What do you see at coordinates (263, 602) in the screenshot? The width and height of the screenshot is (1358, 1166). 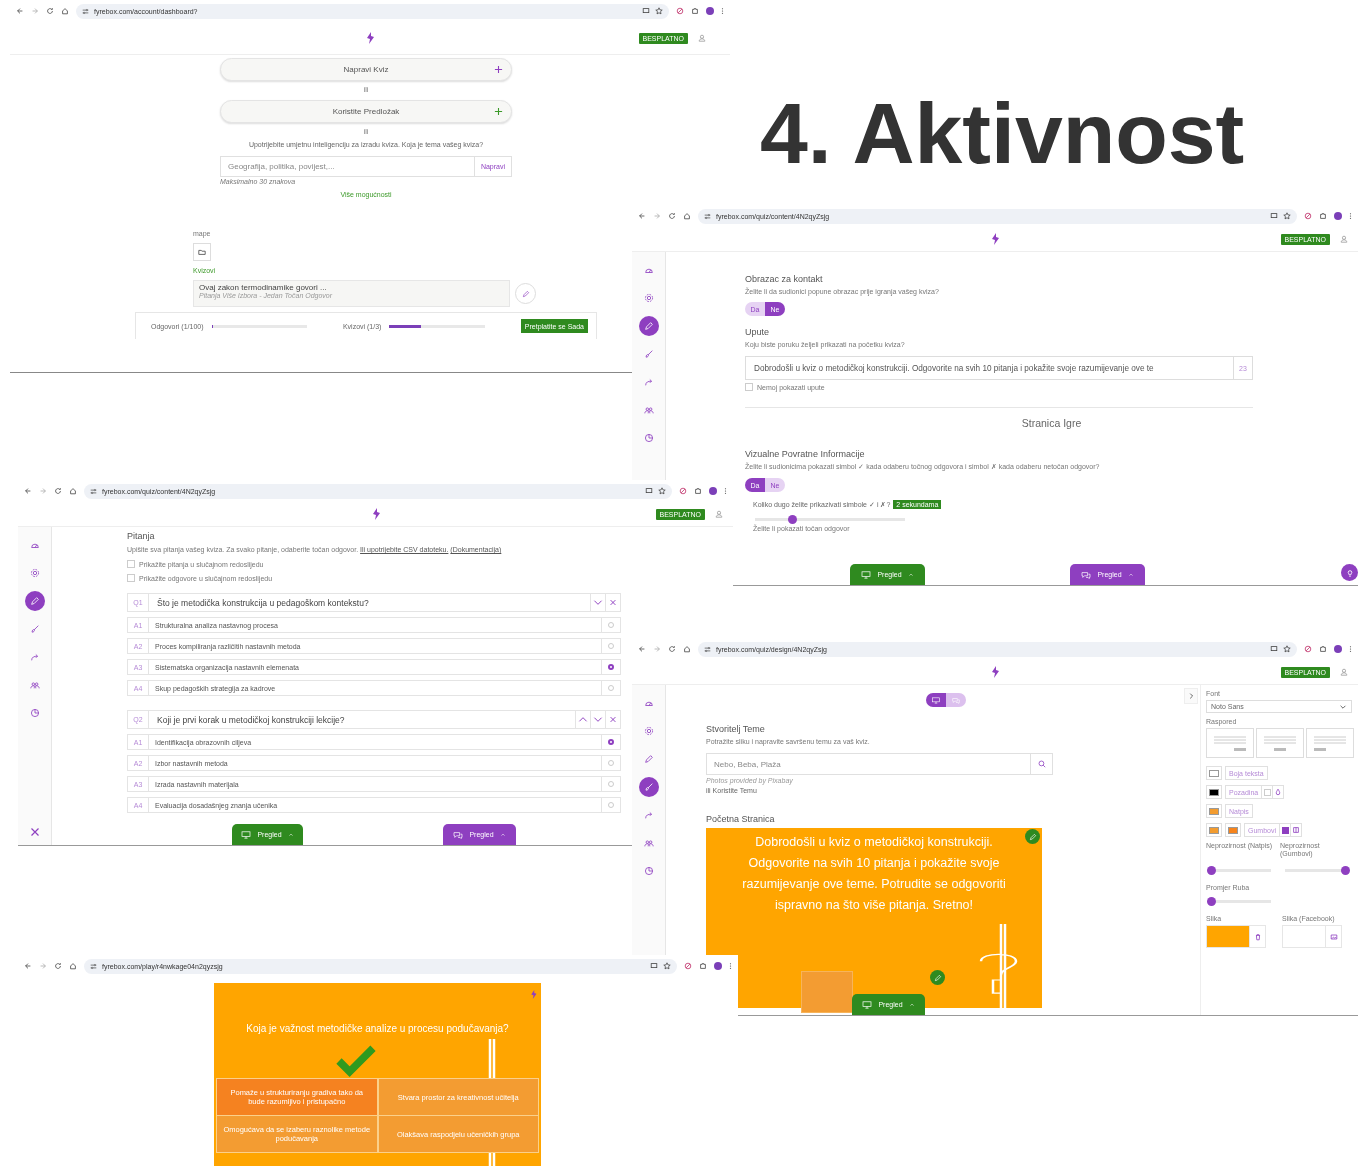 I see `question-text: Što je metodička konstrukcija u pedagoškom kontekstu?` at bounding box center [263, 602].